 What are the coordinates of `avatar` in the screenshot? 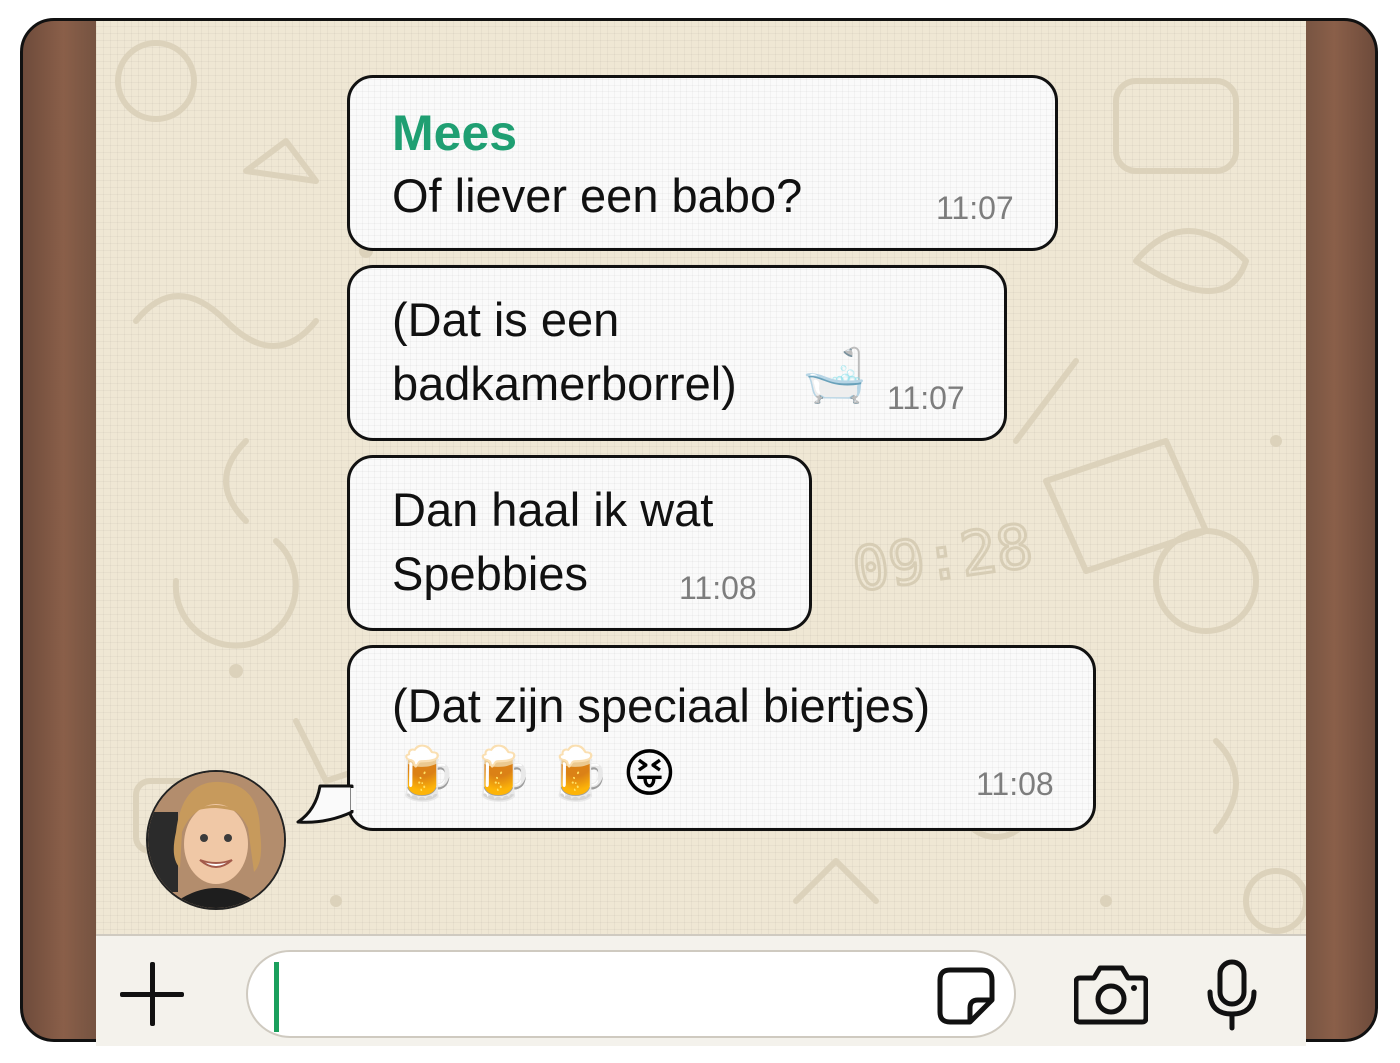 It's located at (216, 840).